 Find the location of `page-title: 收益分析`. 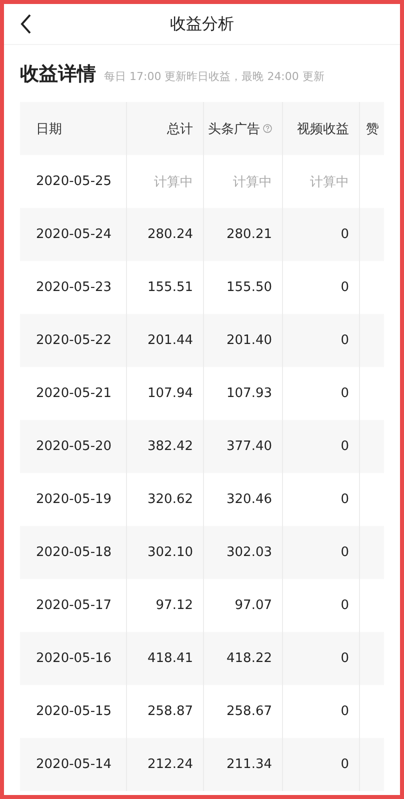

page-title: 收益分析 is located at coordinates (202, 24).